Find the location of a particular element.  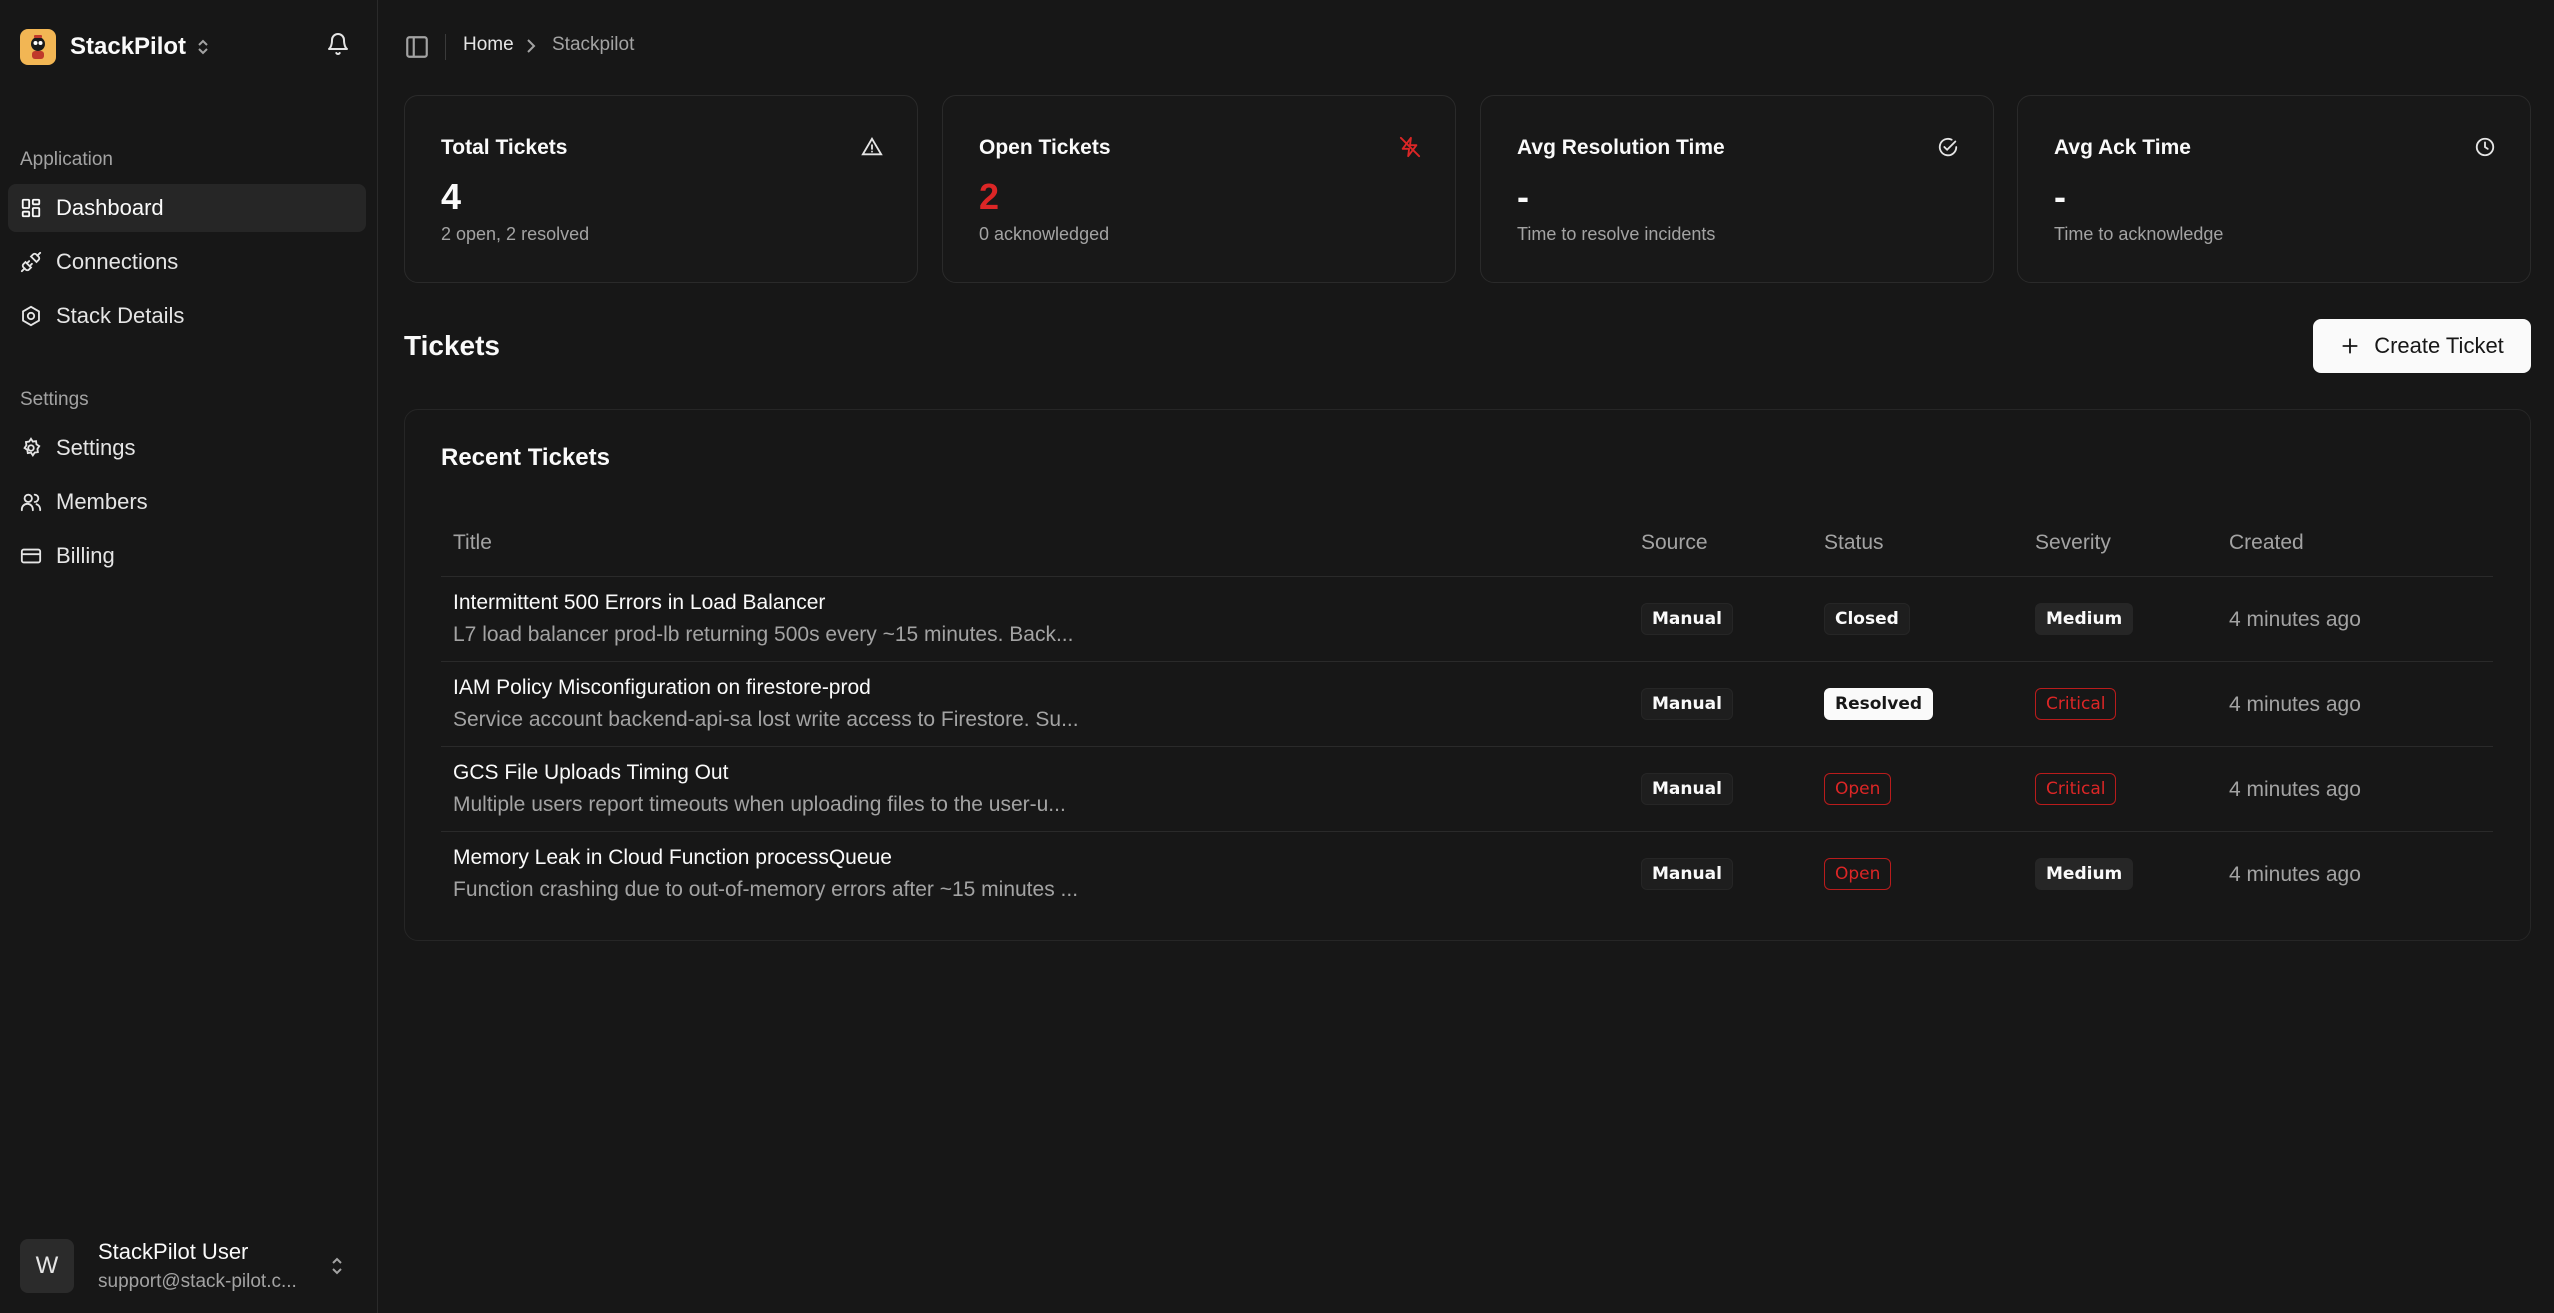

stat-title: Avg Ack Time is located at coordinates (2122, 147).